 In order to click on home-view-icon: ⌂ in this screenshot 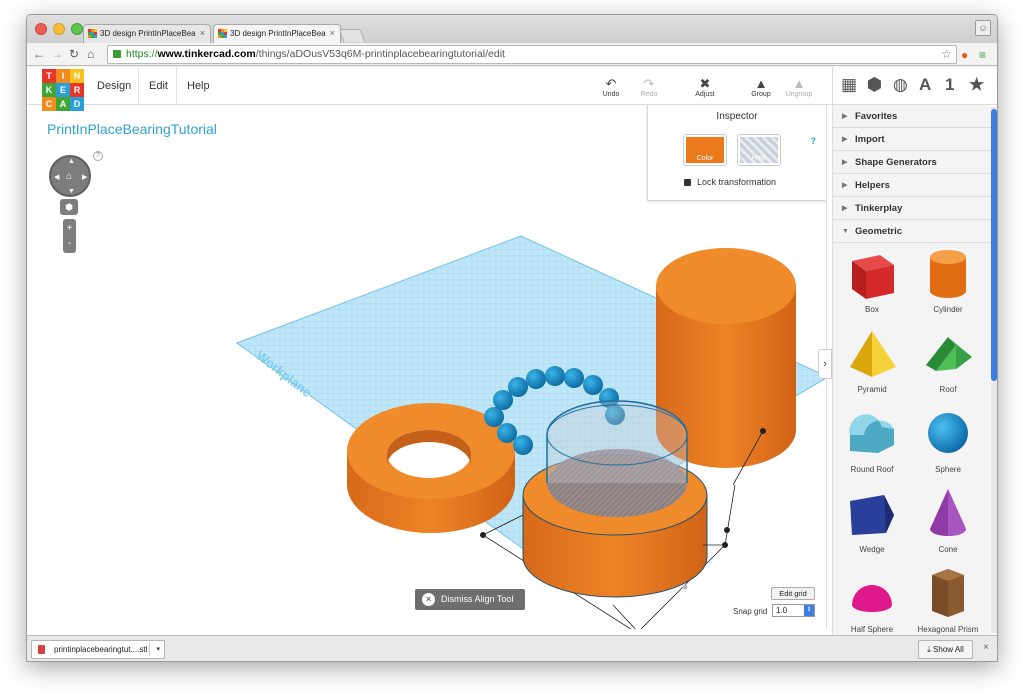, I will do `click(69, 176)`.